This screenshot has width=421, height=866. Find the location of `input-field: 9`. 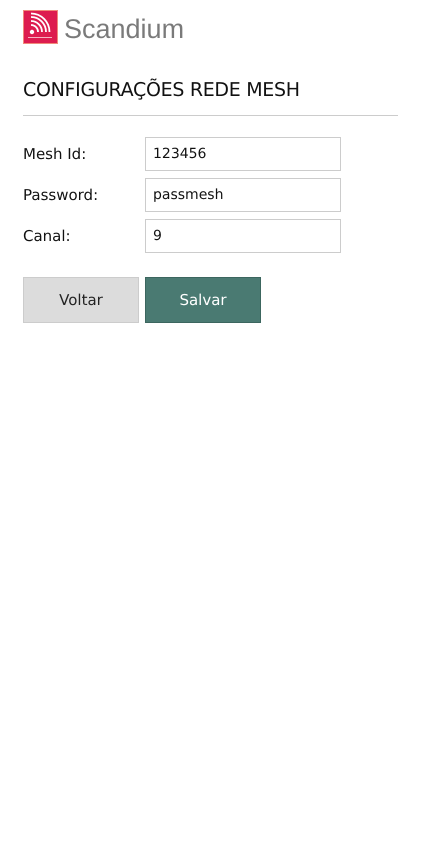

input-field: 9 is located at coordinates (243, 236).